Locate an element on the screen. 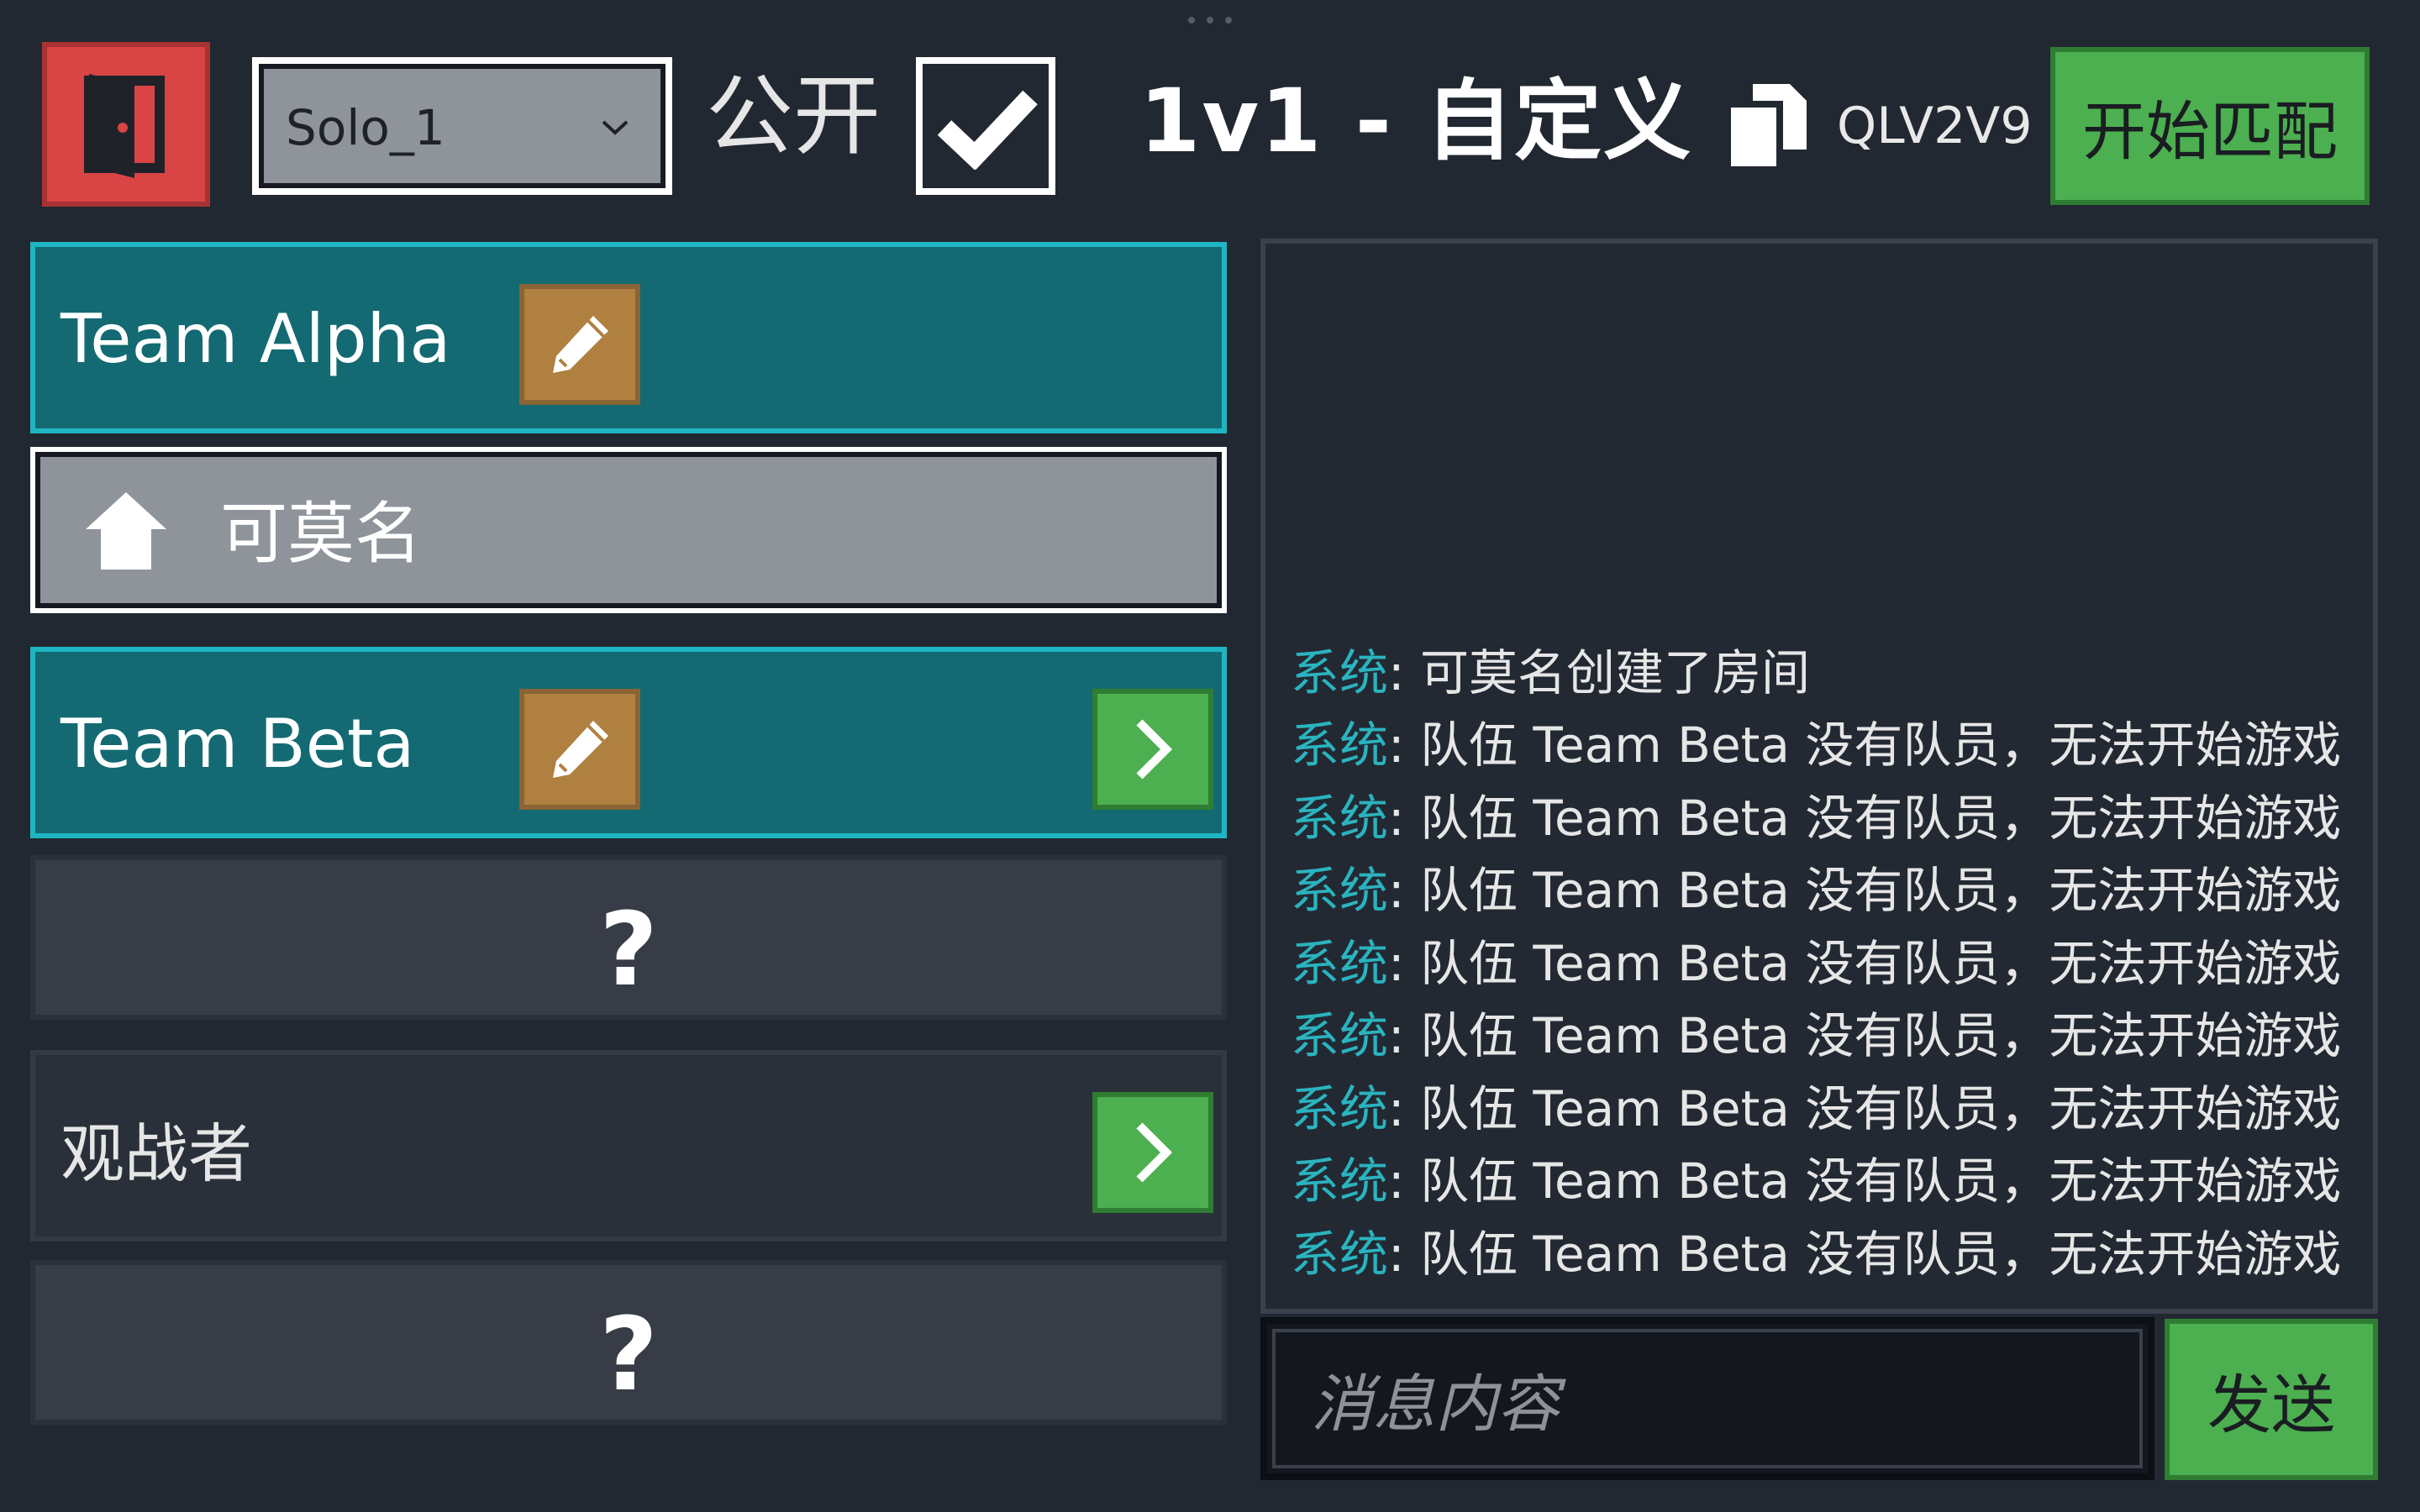 Image resolution: width=2420 pixels, height=1512 pixels. team-name: Team Beta is located at coordinates (238, 744).